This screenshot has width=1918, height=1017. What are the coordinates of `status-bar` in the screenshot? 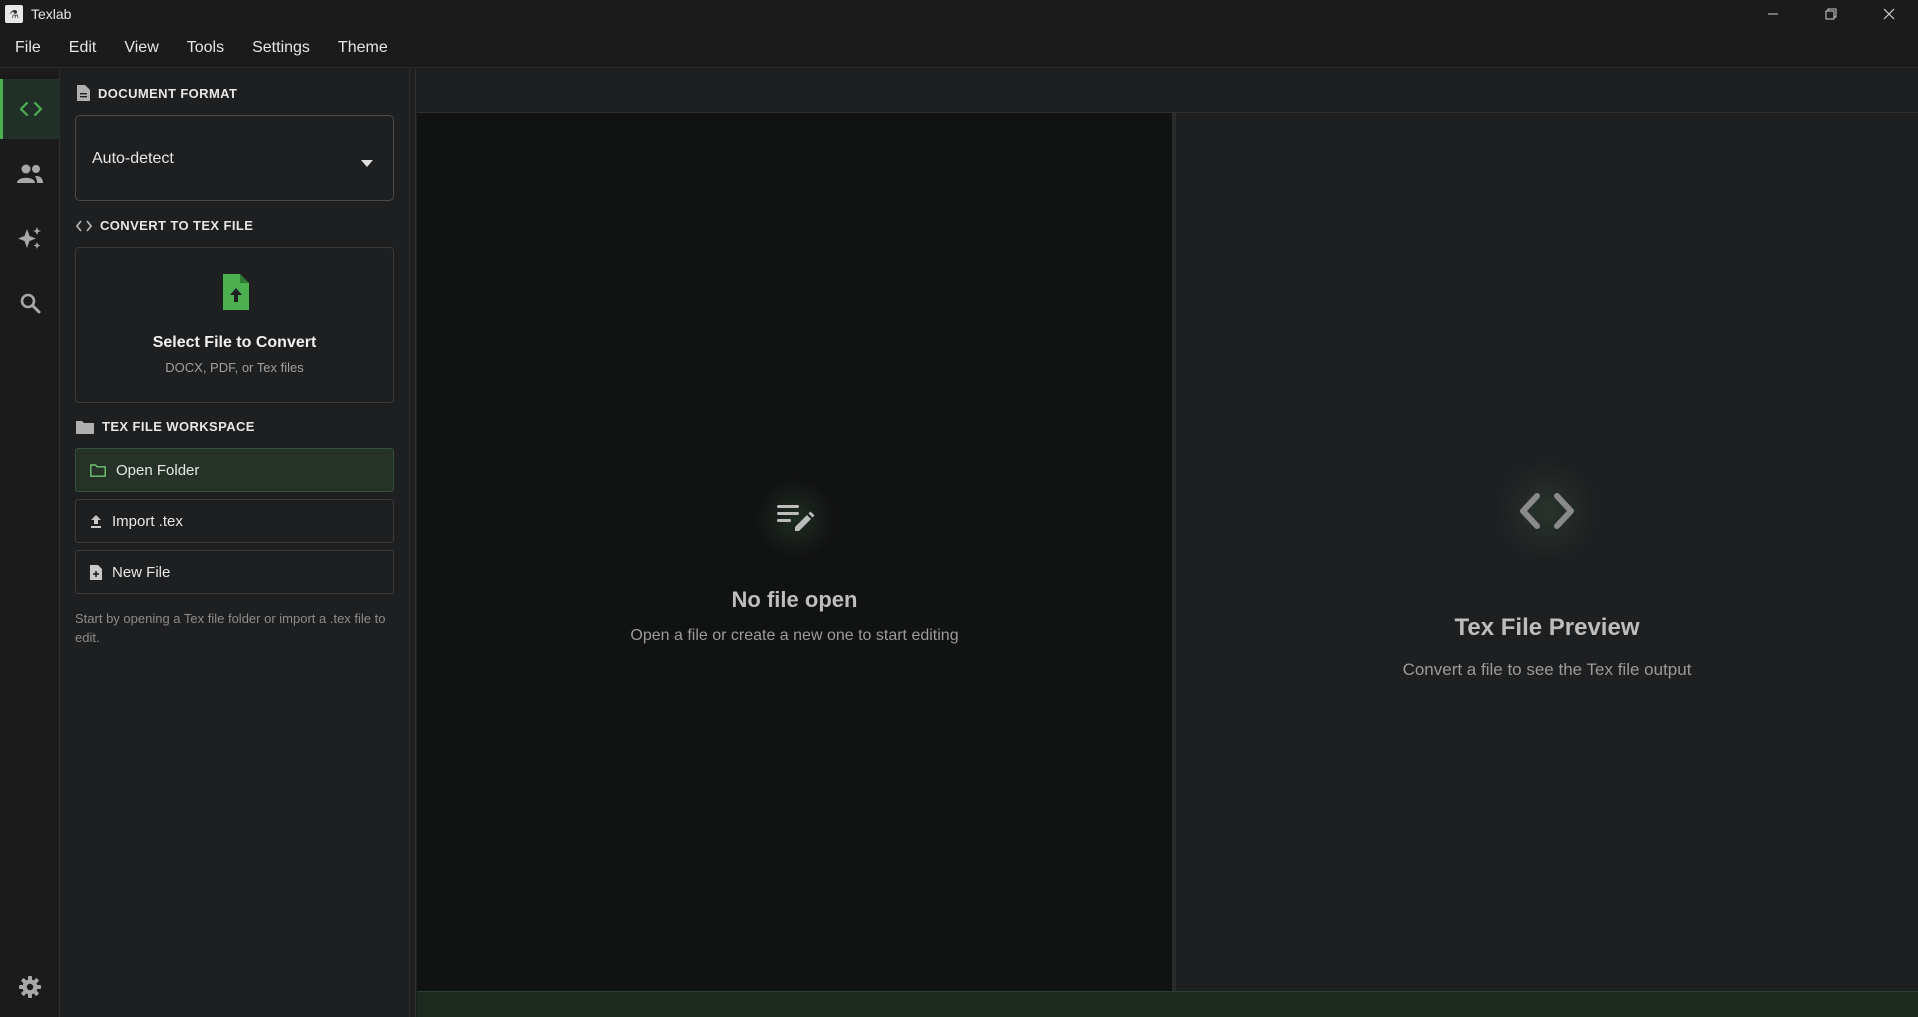 It's located at (1167, 1004).